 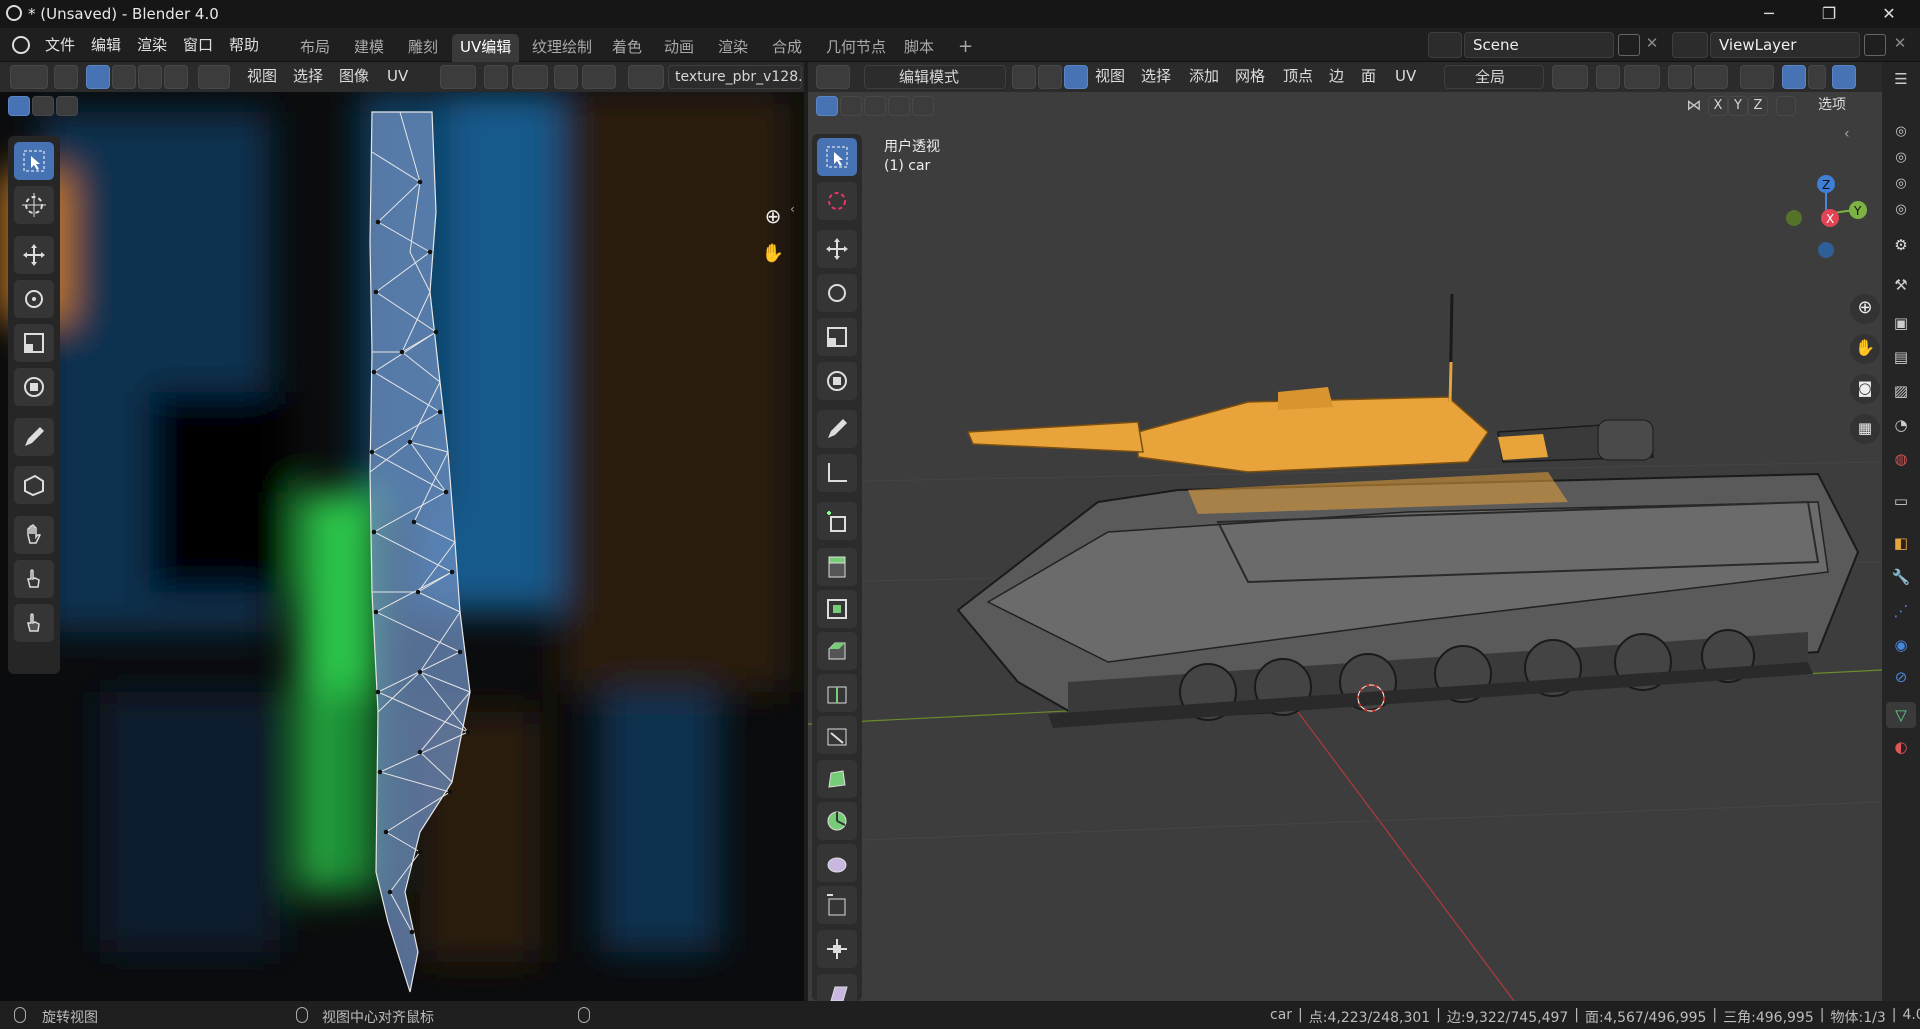 What do you see at coordinates (1901, 715) in the screenshot?
I see `data-props-icon: ▽` at bounding box center [1901, 715].